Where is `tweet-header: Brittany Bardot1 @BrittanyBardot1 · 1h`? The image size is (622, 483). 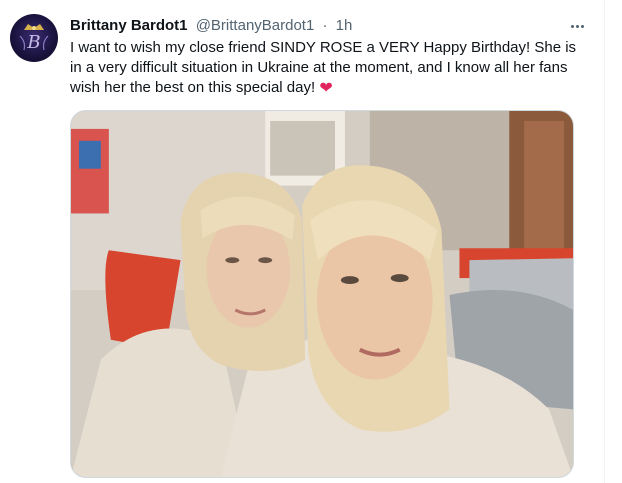
tweet-header: Brittany Bardot1 @BrittanyBardot1 · 1h is located at coordinates (324, 26).